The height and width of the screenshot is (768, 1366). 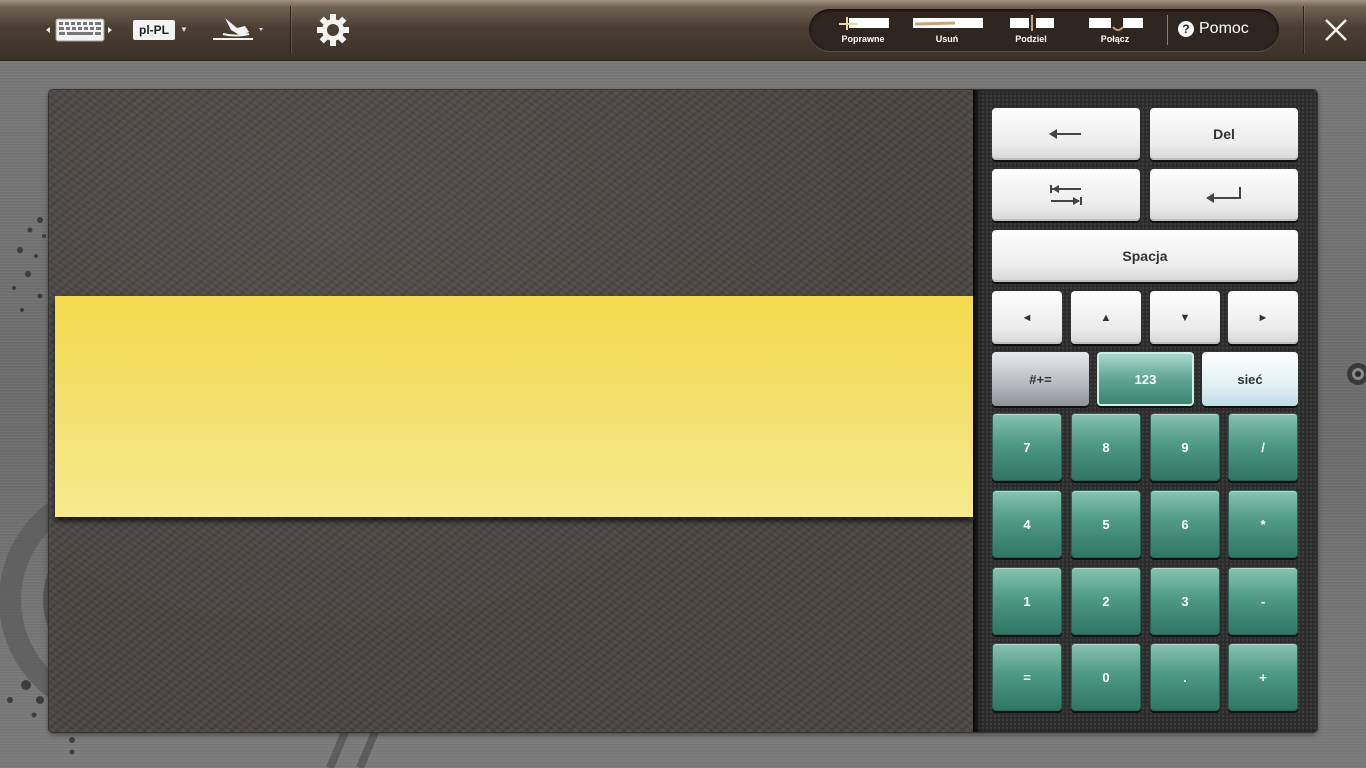 I want to click on key-multiply: *, so click(x=1263, y=524).